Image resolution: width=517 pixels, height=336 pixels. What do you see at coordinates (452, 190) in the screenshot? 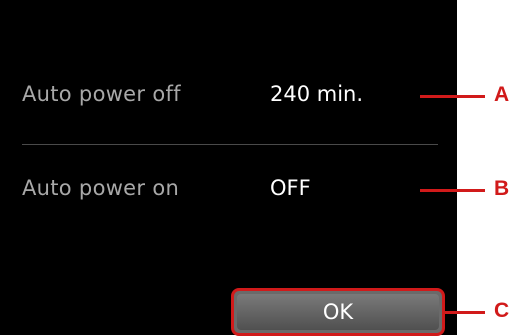
I see `callout-line-b` at bounding box center [452, 190].